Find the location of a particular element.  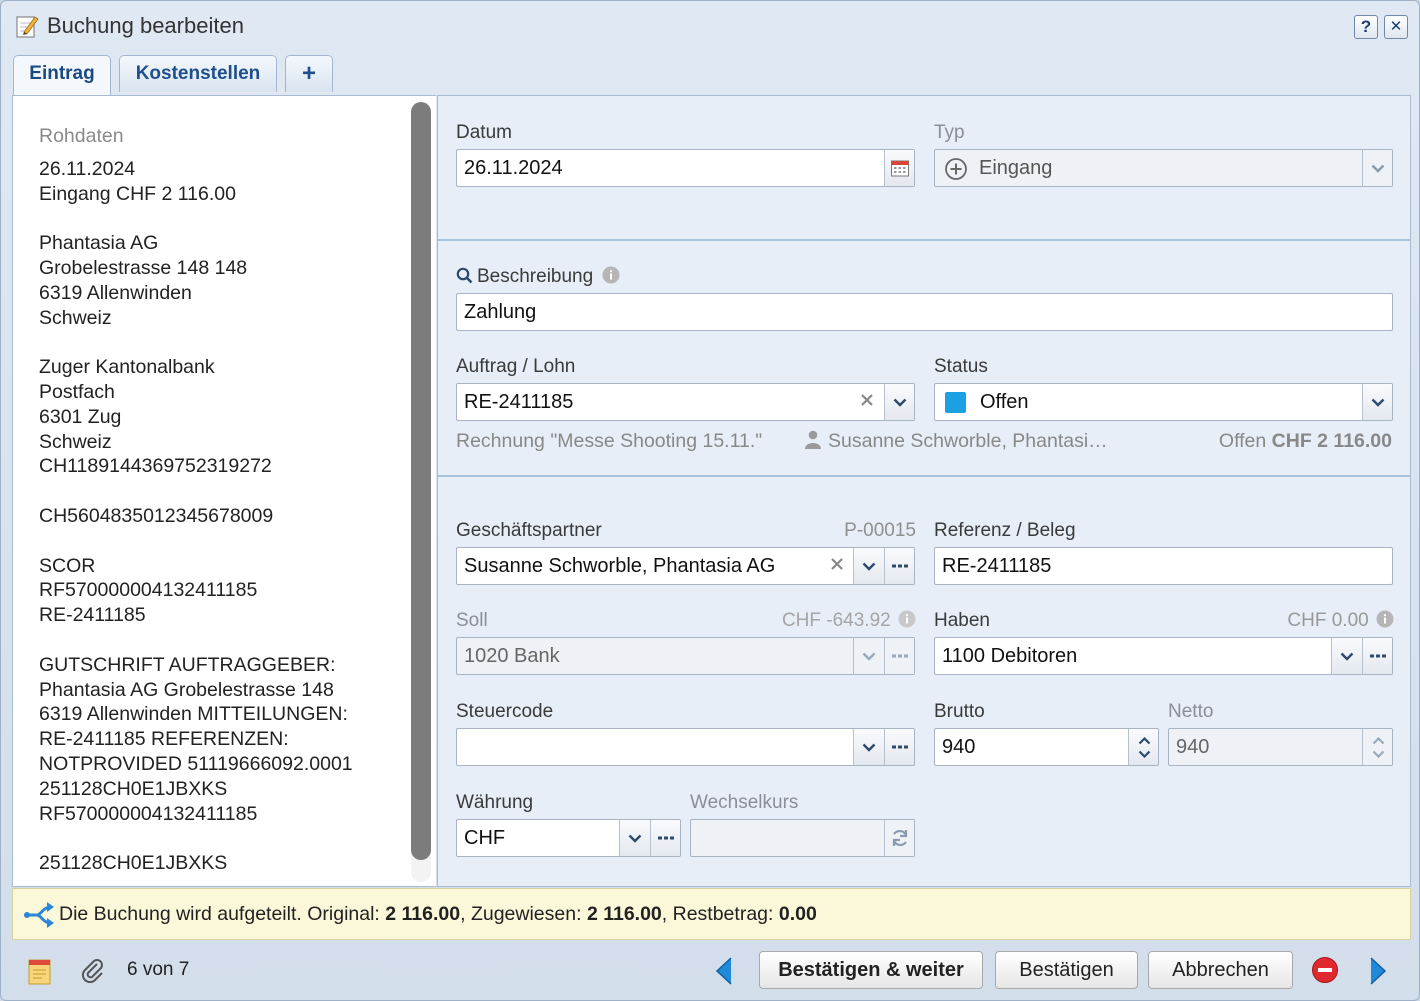

status-select: Offen is located at coordinates (1163, 402).